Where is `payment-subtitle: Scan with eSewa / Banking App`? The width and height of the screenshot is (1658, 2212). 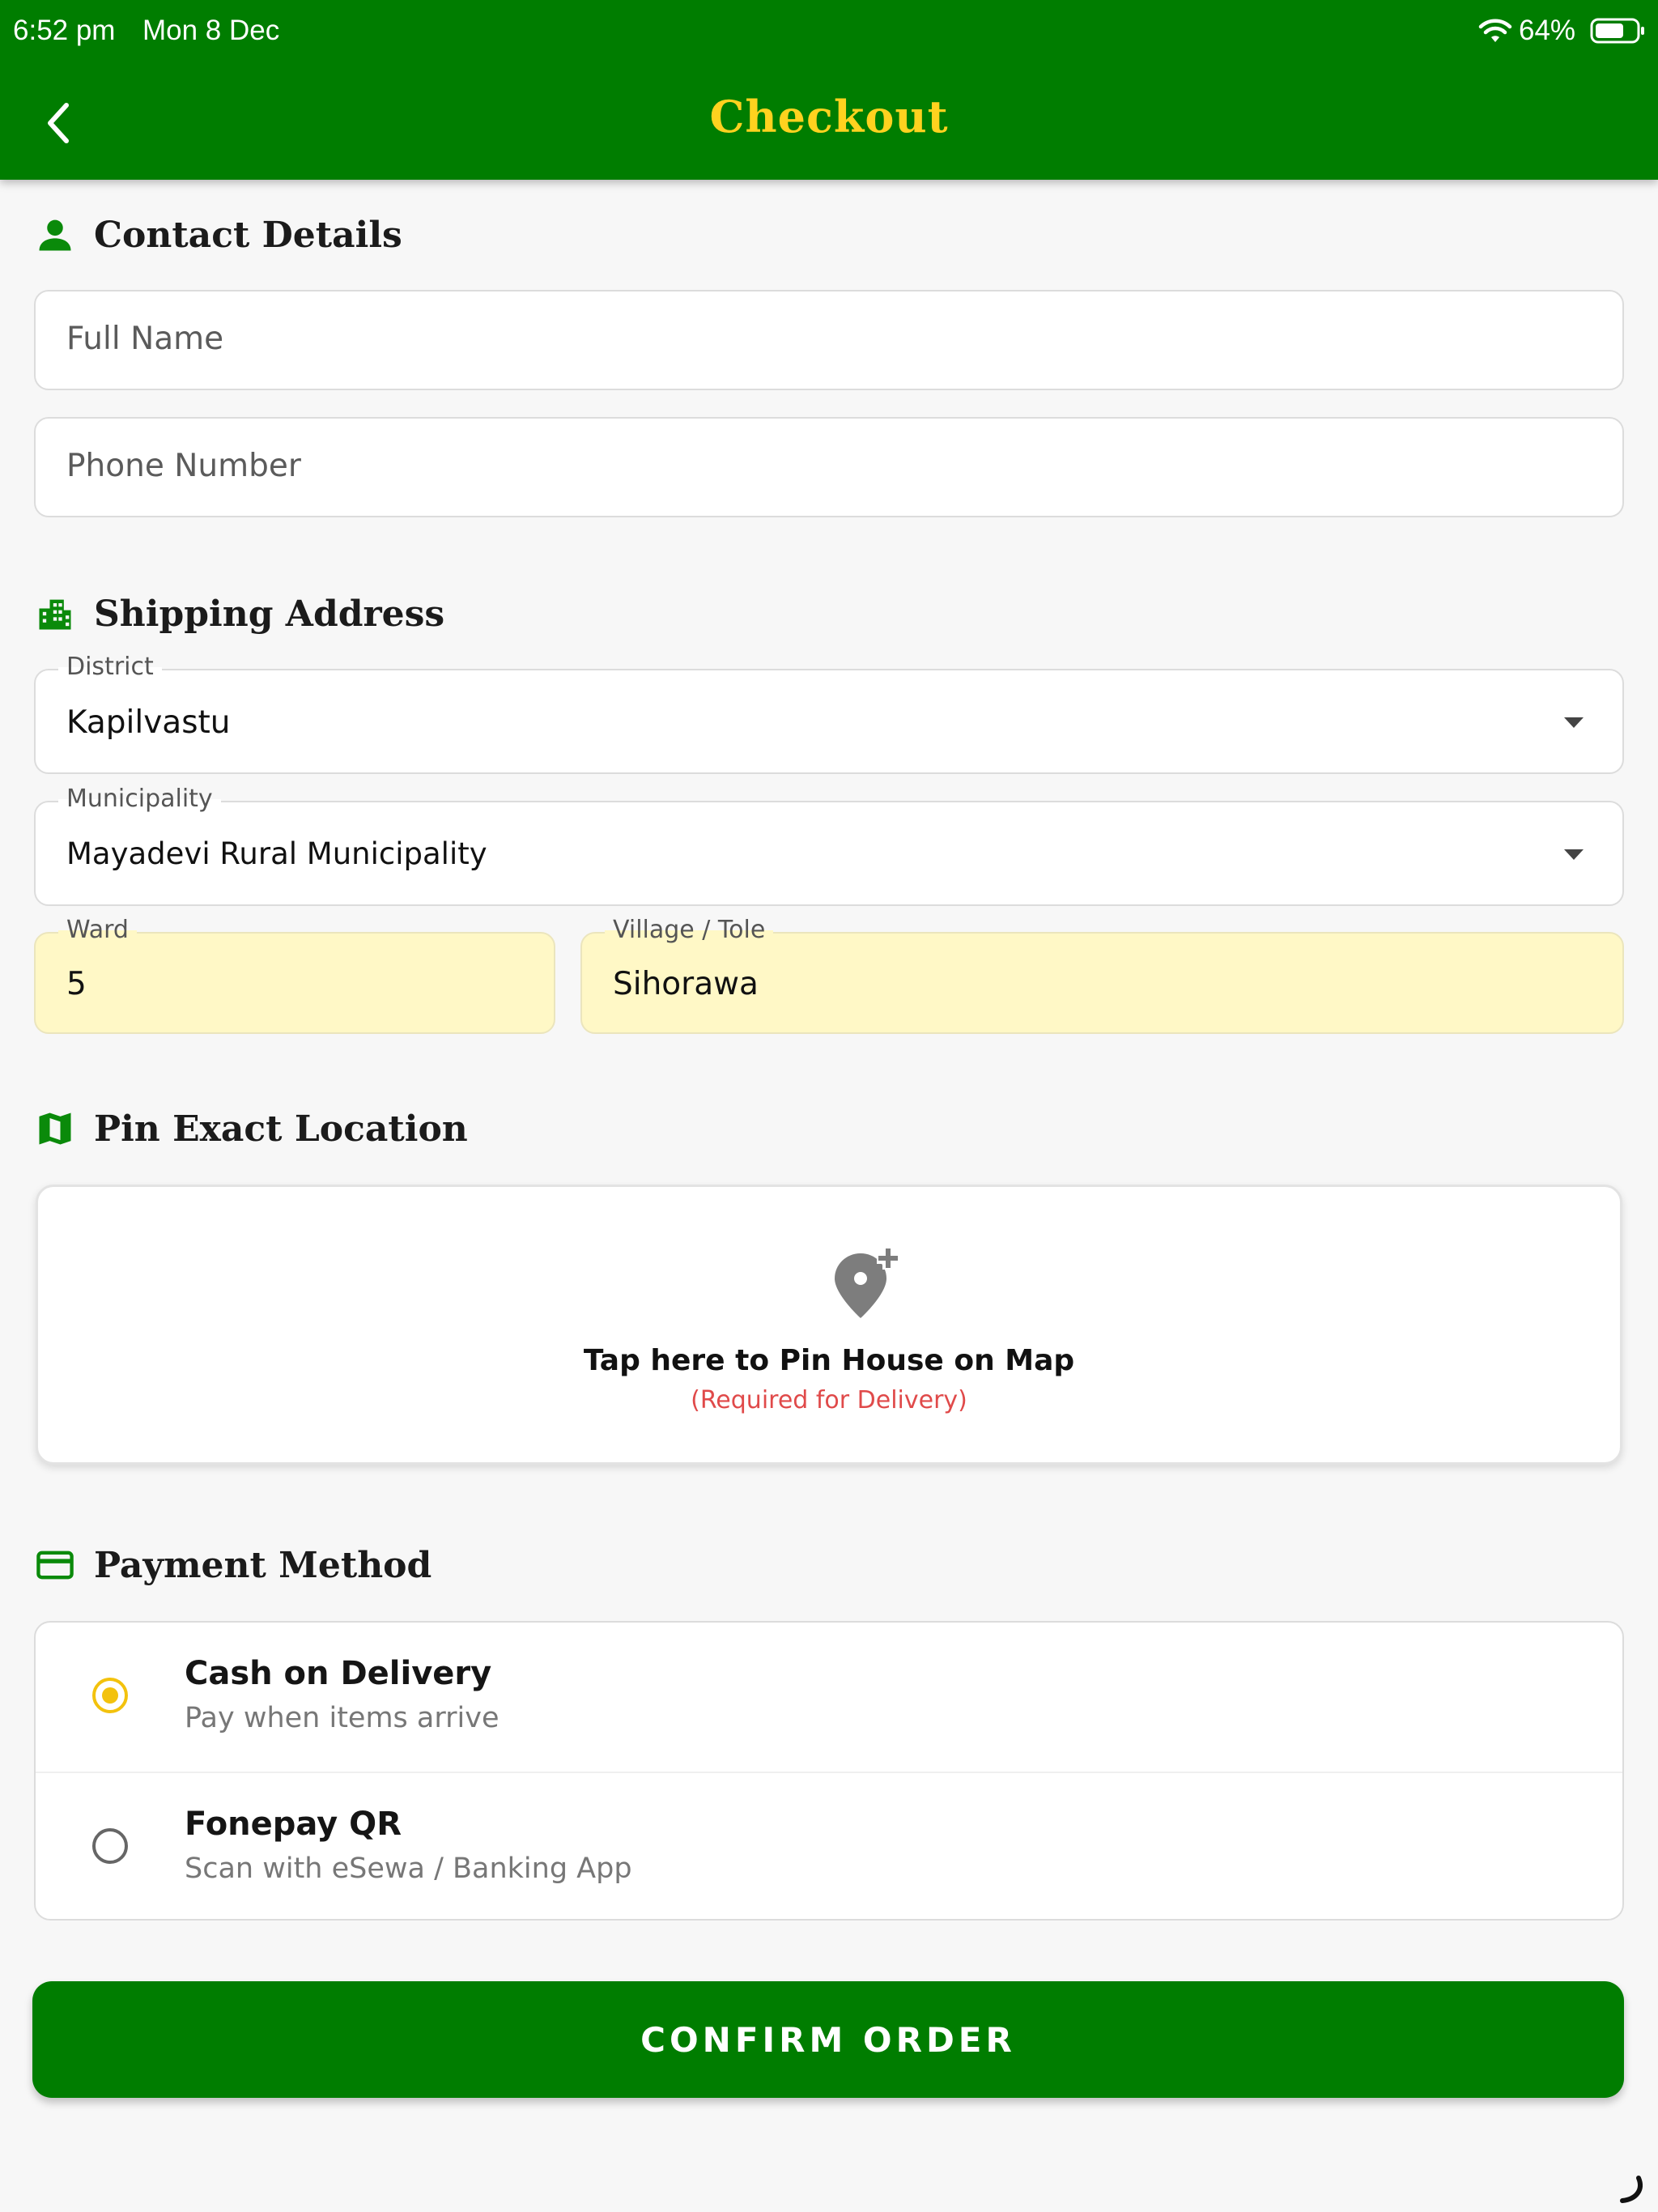 payment-subtitle: Scan with eSewa / Banking App is located at coordinates (408, 1869).